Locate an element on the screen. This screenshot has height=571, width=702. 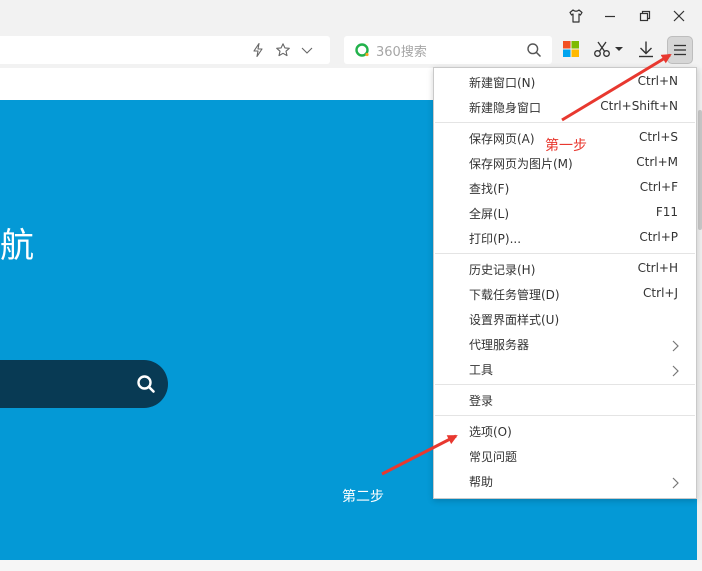
menu-item-shortcut: F11 is located at coordinates (666, 212).